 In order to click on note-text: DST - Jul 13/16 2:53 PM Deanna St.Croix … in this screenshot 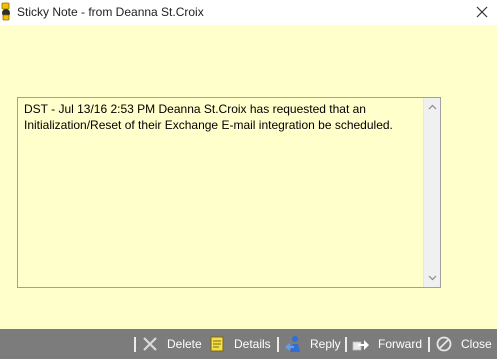, I will do `click(208, 117)`.